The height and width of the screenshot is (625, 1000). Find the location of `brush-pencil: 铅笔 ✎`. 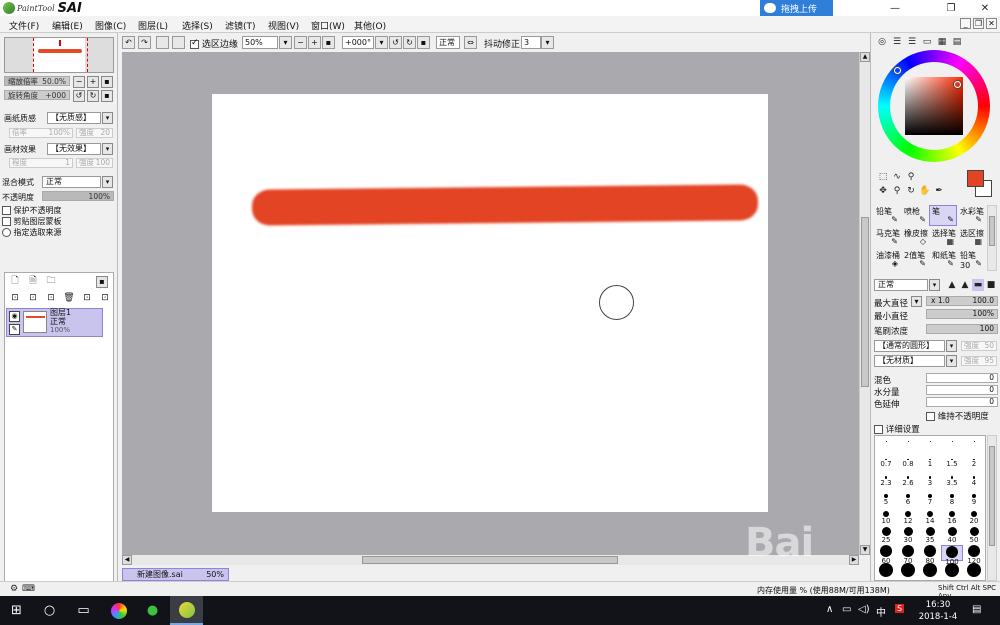

brush-pencil: 铅笔 ✎ is located at coordinates (887, 215).